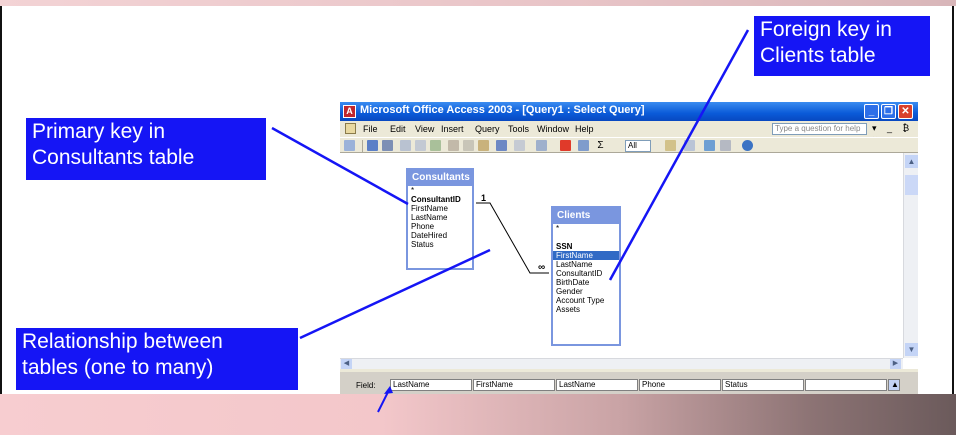  Describe the element at coordinates (388, 390) in the screenshot. I see `pointer-grid-arrowhead` at that location.